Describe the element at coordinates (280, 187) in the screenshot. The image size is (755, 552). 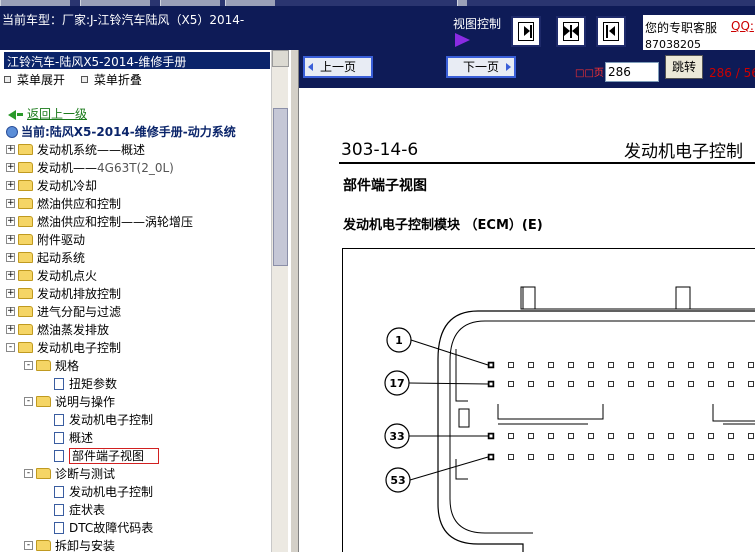
I see `scroll-thumb` at that location.